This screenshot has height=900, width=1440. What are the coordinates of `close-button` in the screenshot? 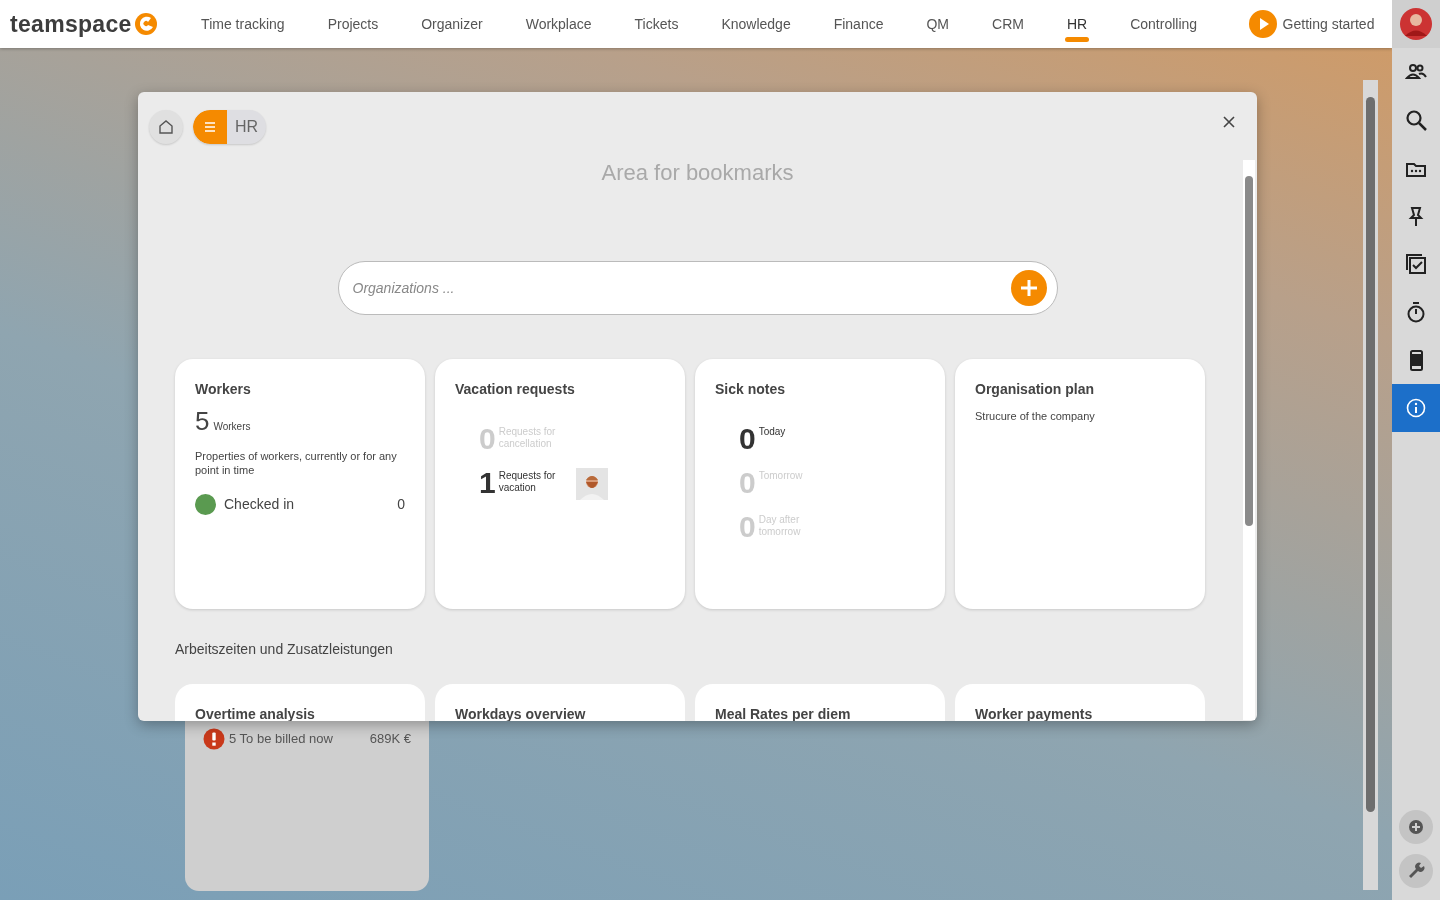 It's located at (1229, 122).